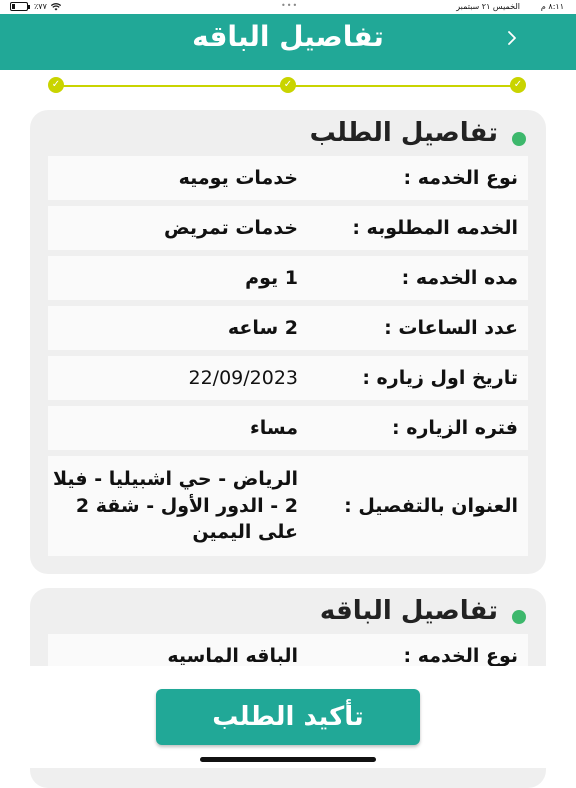 This screenshot has height=788, width=576. I want to click on home-indicator, so click(288, 759).